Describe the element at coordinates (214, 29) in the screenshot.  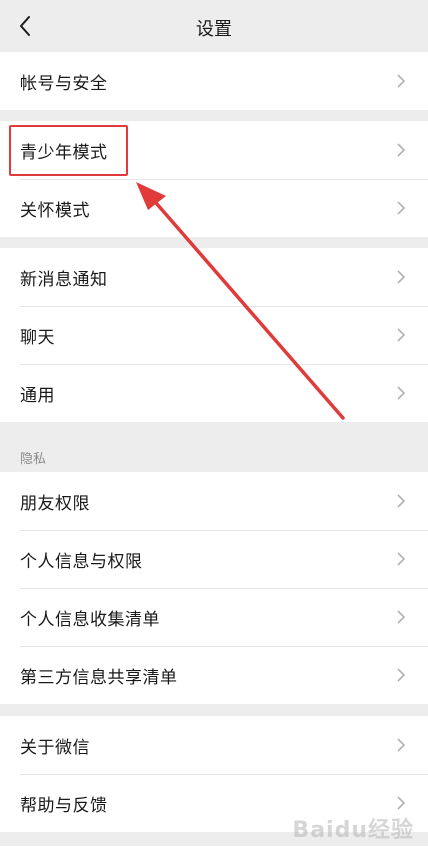
I see `page-title: 设置` at that location.